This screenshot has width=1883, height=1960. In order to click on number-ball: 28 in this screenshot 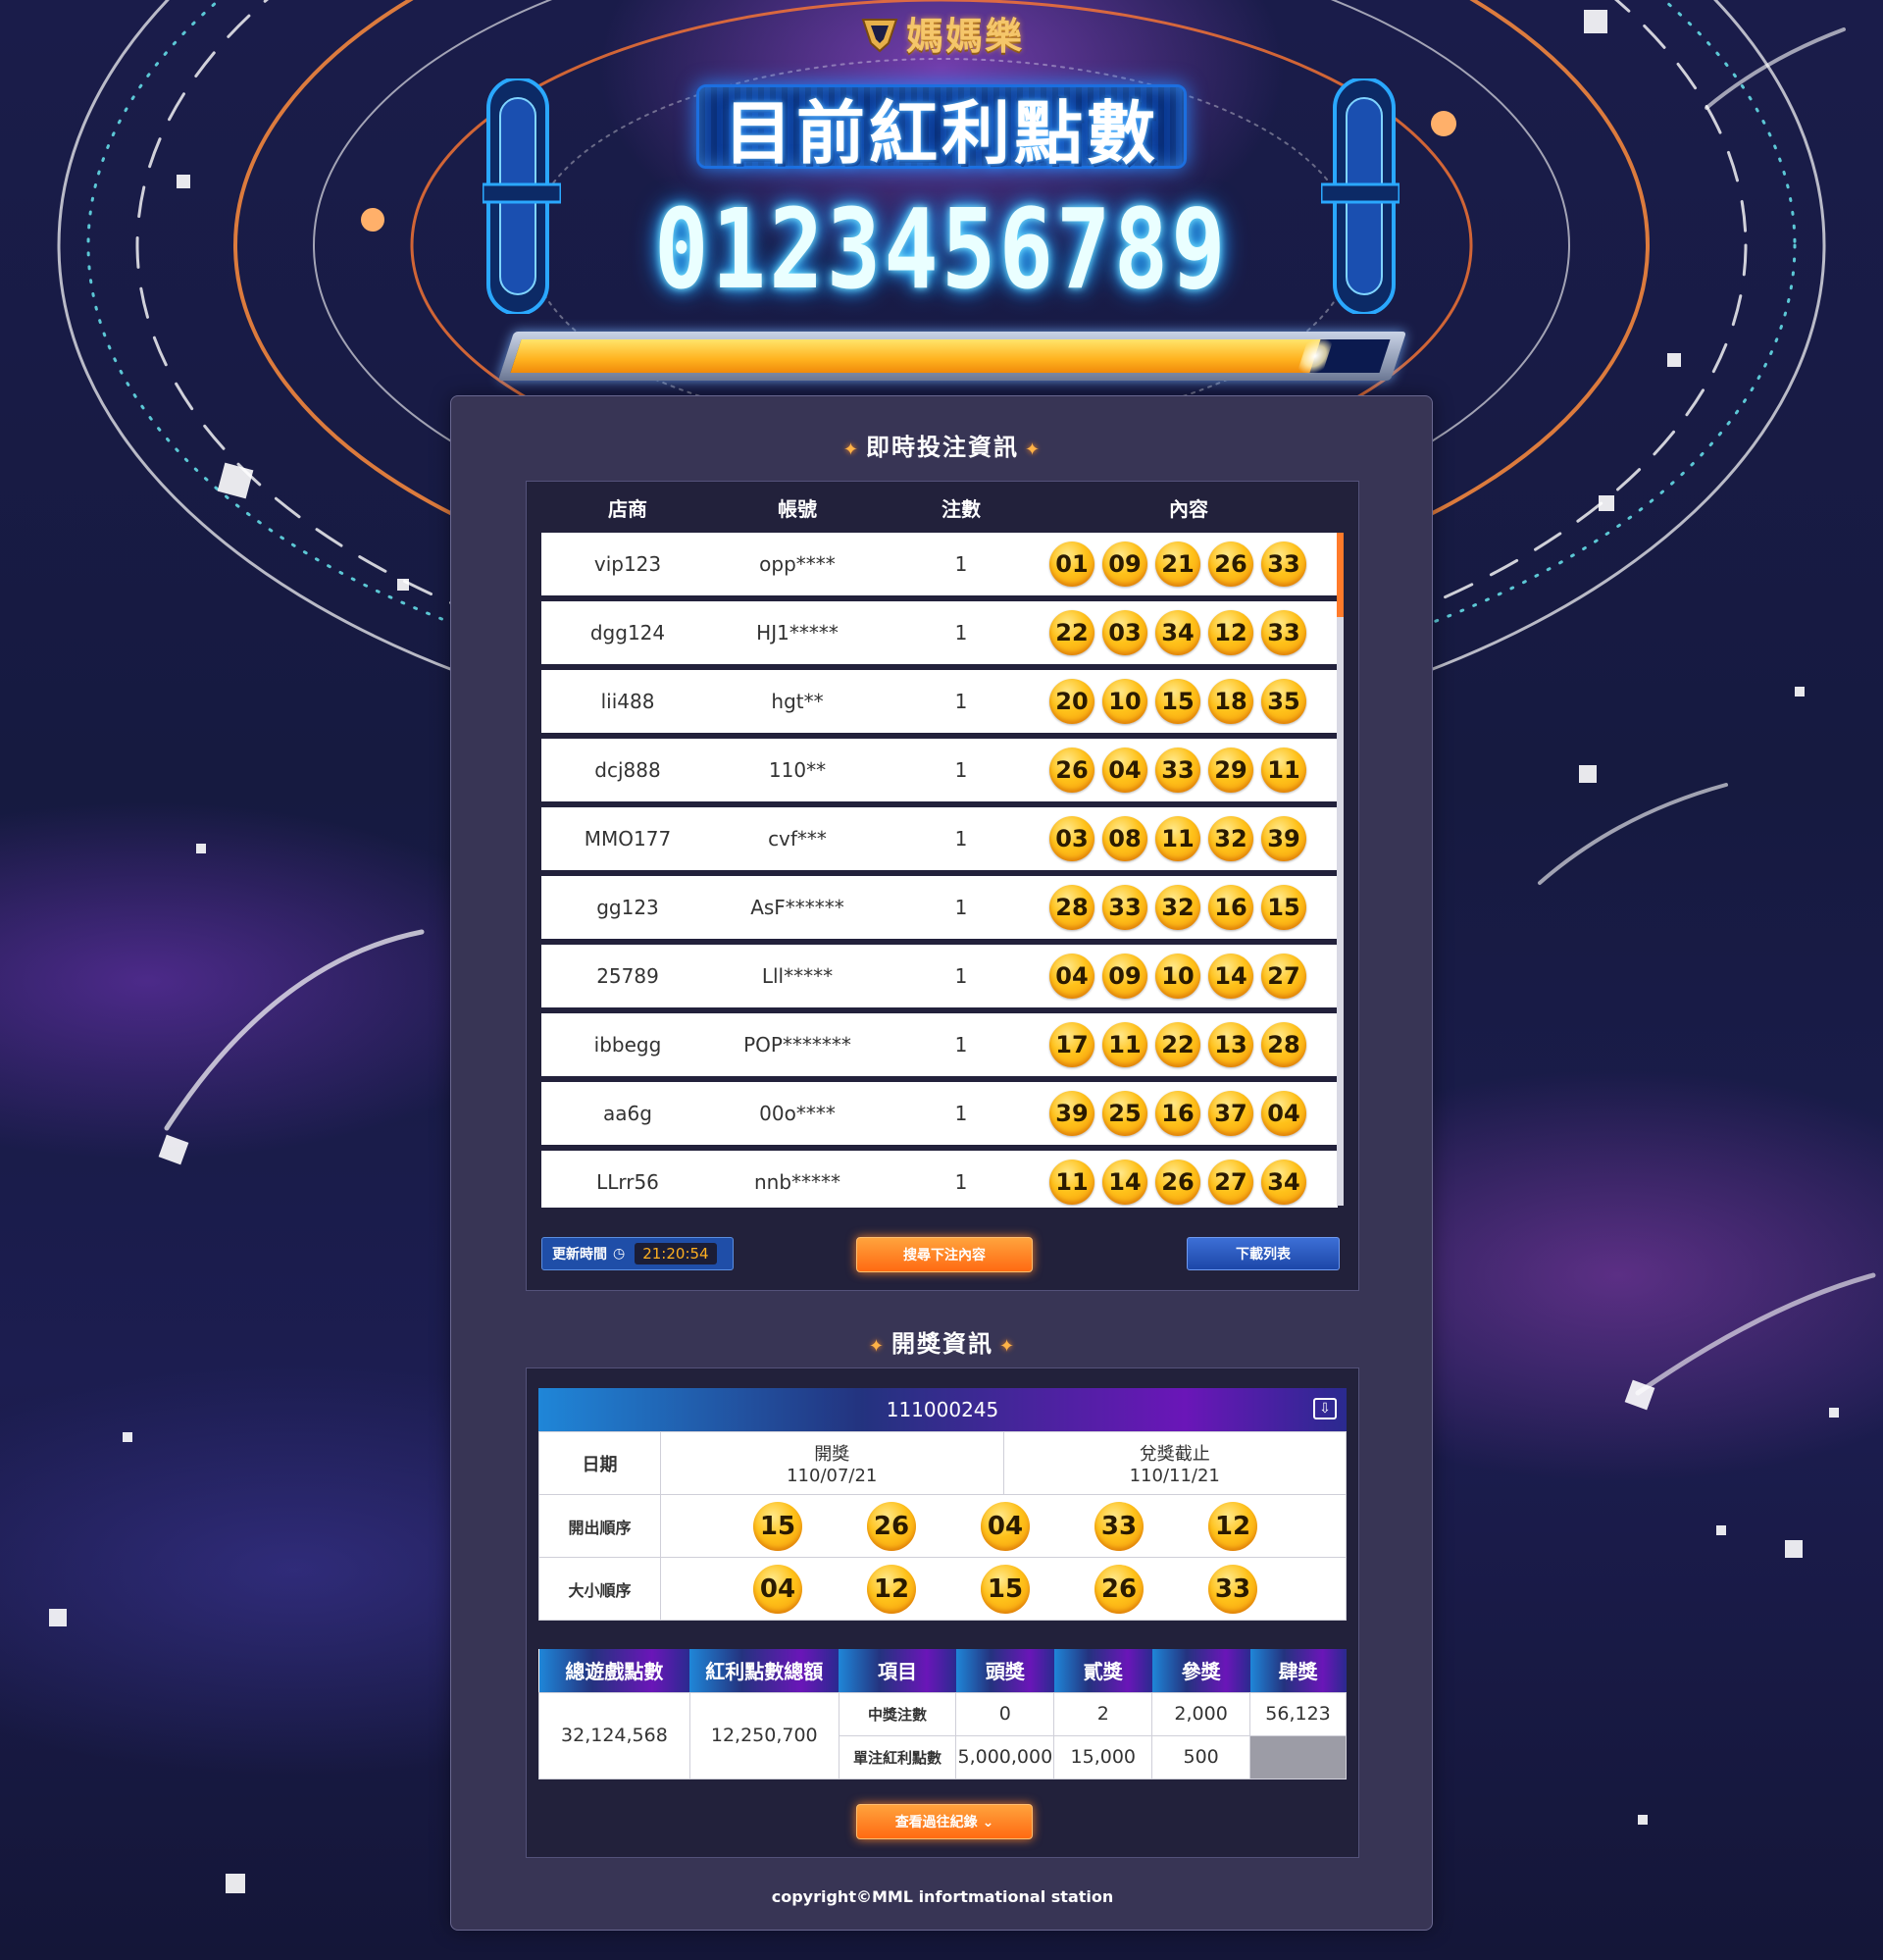, I will do `click(1072, 907)`.